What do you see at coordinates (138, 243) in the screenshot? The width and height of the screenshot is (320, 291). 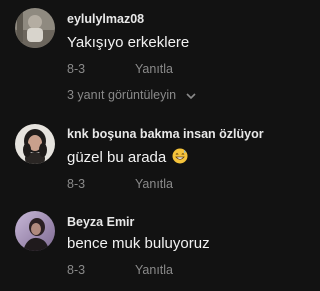 I see `comment-text: bence muk buluyoruz` at bounding box center [138, 243].